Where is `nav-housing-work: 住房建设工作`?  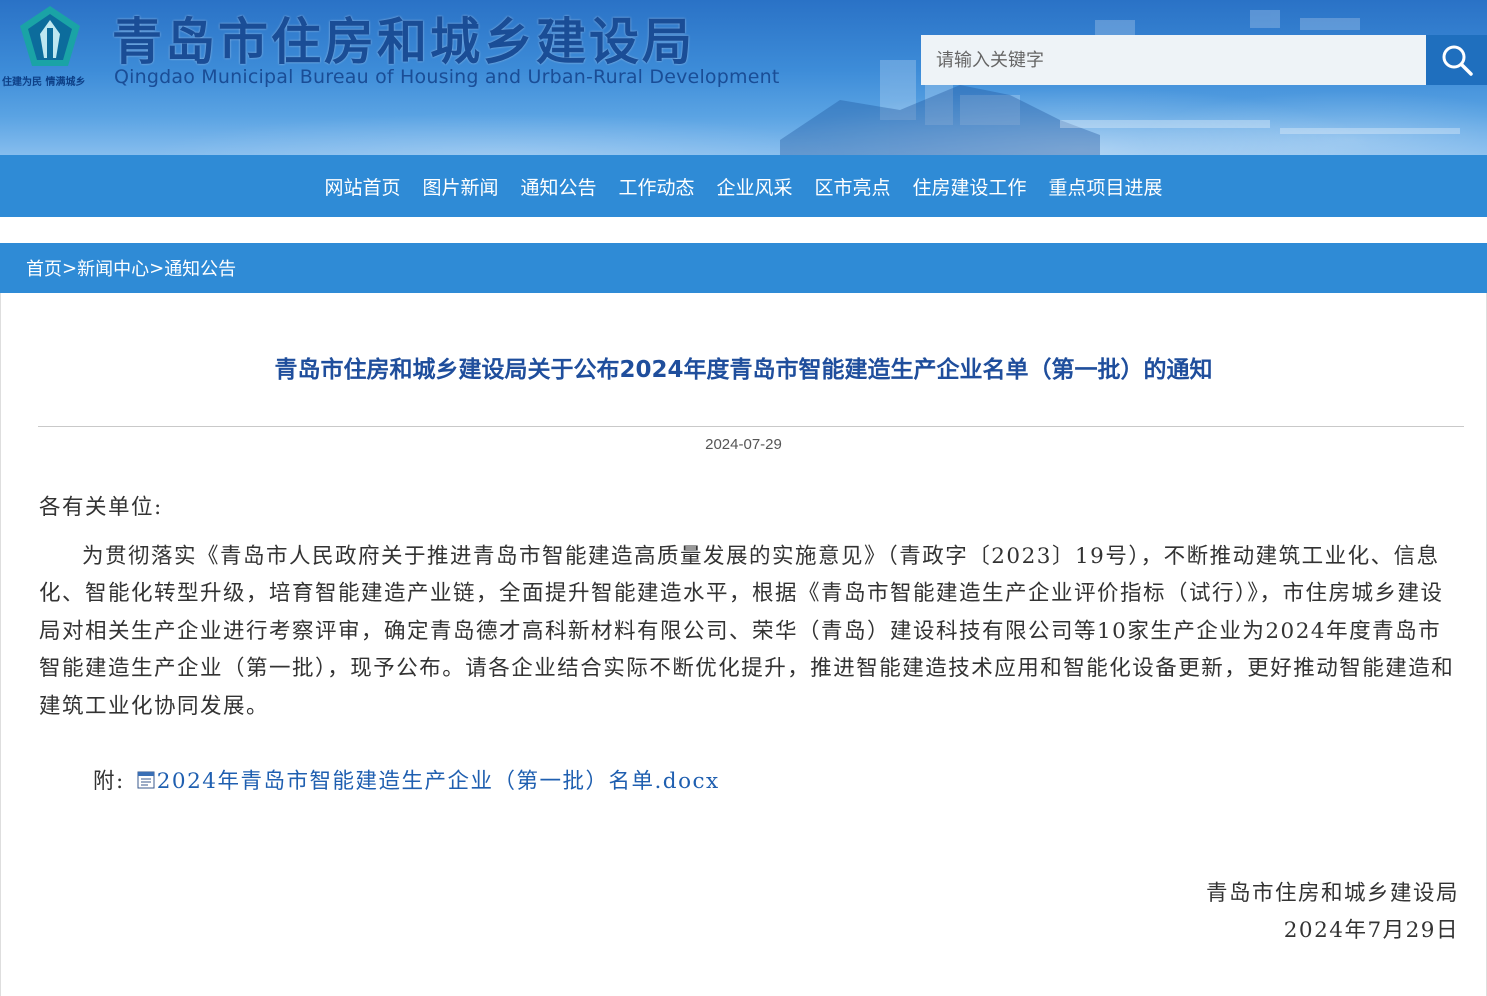 nav-housing-work: 住房建设工作 is located at coordinates (970, 186).